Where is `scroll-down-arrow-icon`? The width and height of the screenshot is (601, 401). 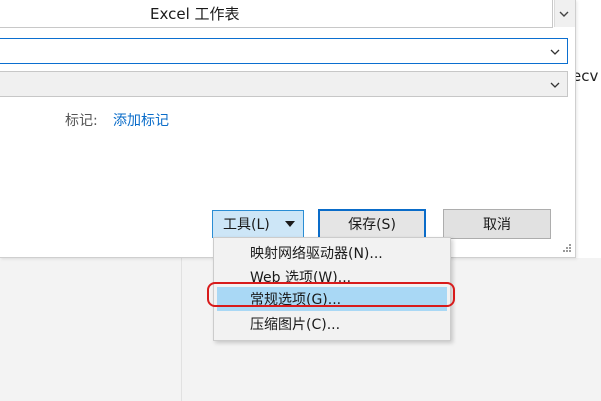 scroll-down-arrow-icon is located at coordinates (564, 14).